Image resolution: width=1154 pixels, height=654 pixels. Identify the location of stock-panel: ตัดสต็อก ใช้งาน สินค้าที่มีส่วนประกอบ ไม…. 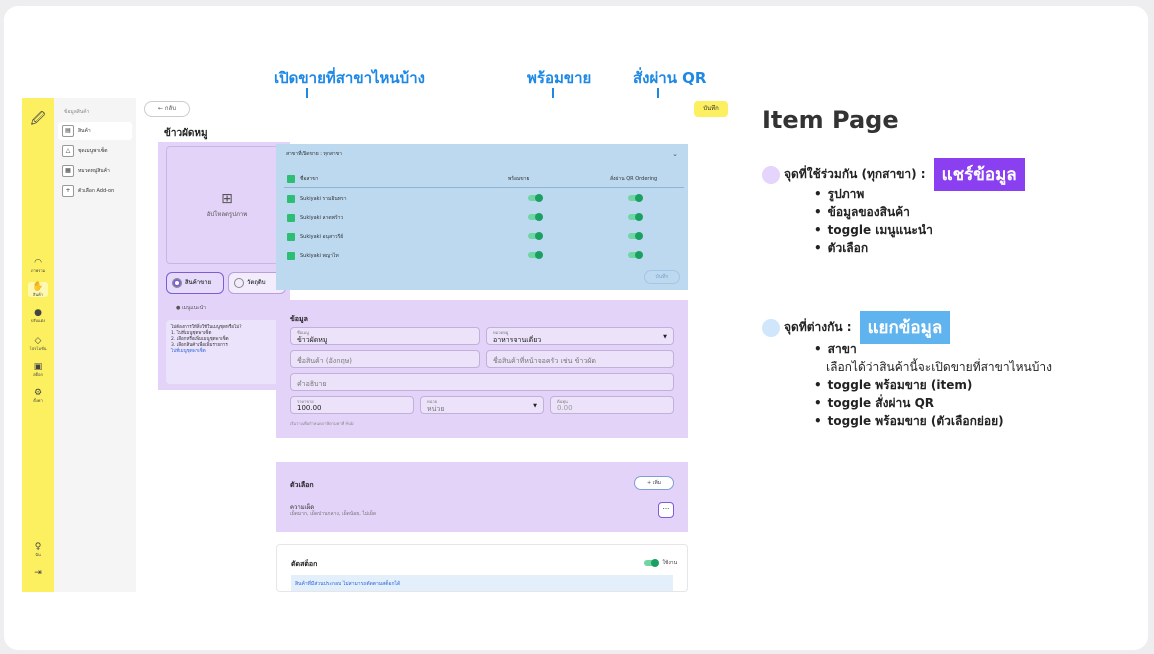
(482, 568).